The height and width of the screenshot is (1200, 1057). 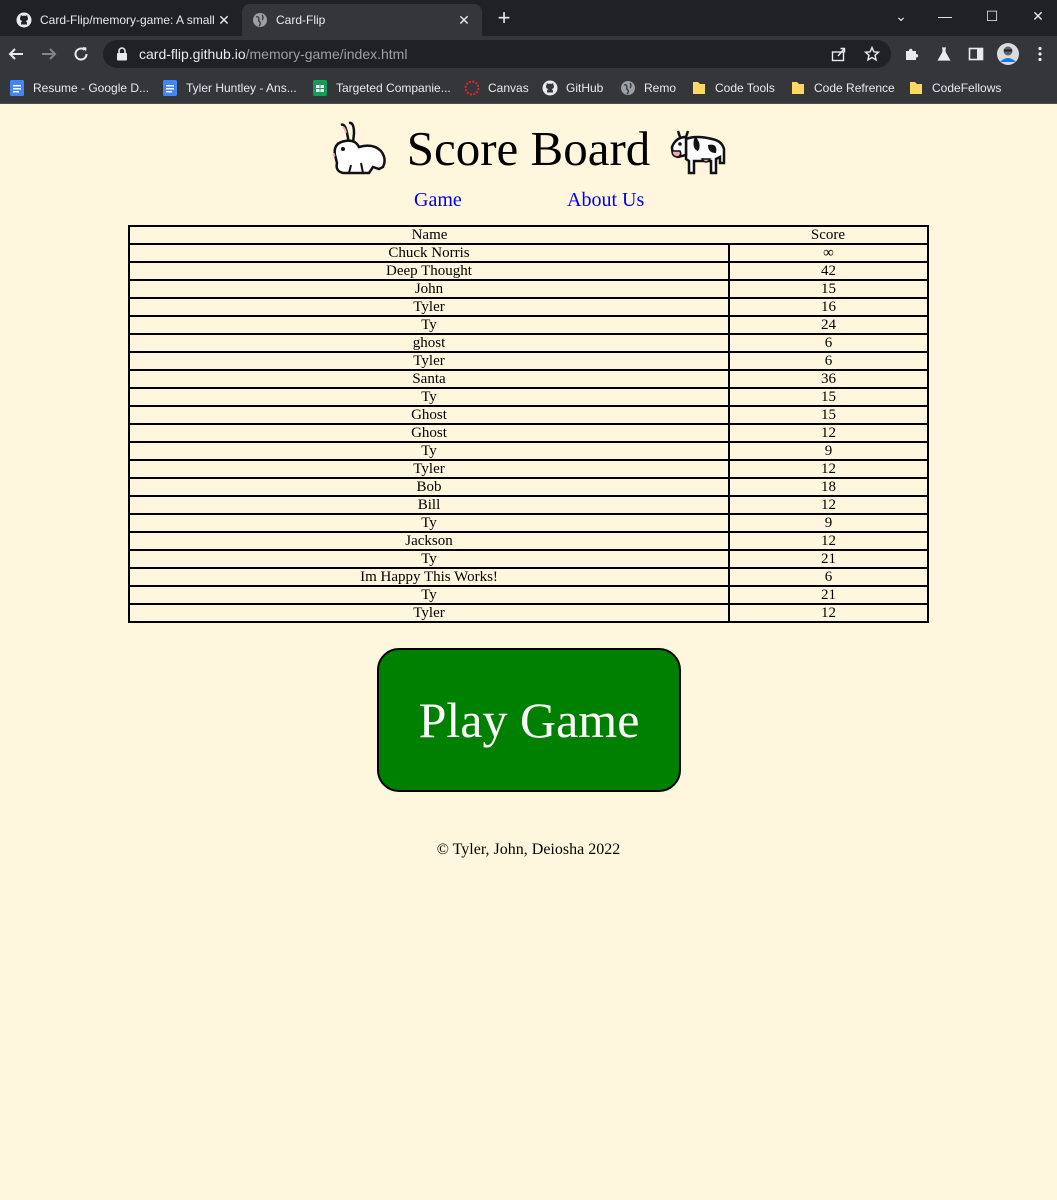 I want to click on table-row: Ty 9, so click(x=528, y=451).